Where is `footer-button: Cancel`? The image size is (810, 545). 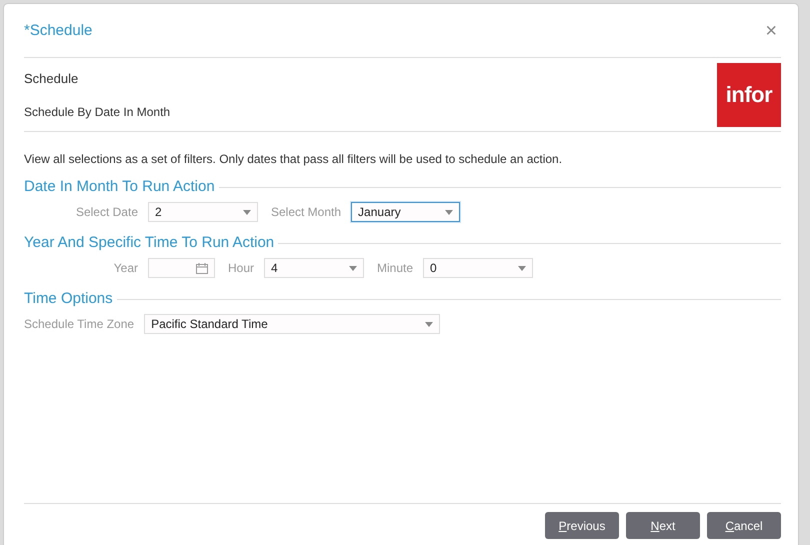
footer-button: Cancel is located at coordinates (744, 525).